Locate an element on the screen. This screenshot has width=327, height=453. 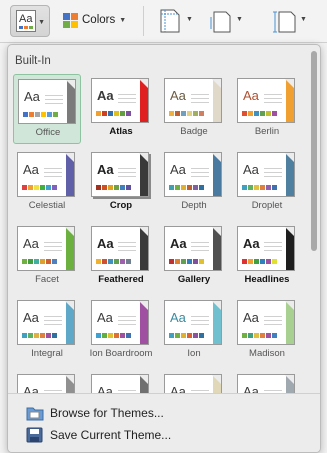
theme-label: Depth is located at coordinates (194, 205).